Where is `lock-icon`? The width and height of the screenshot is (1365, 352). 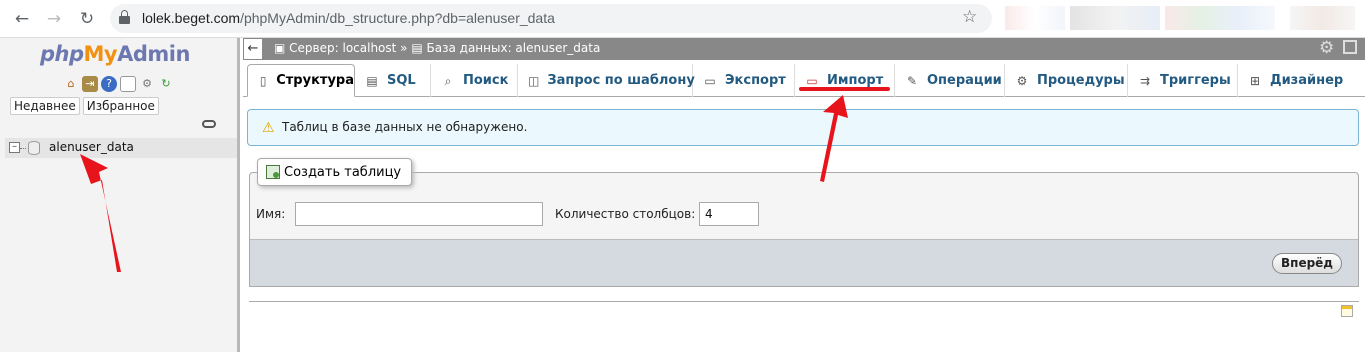 lock-icon is located at coordinates (124, 17).